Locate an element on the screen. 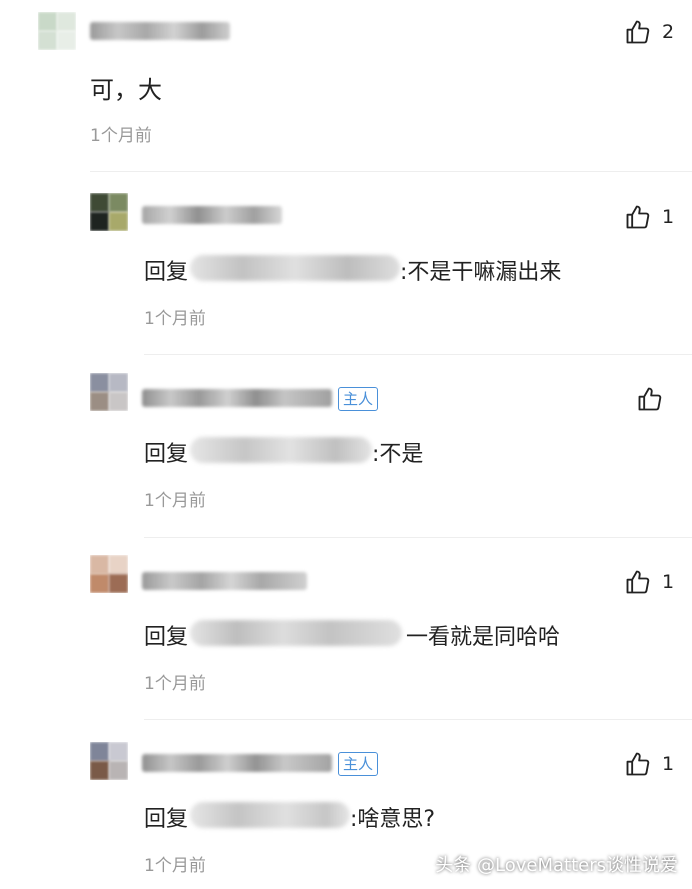  reply-text: :啥意思? is located at coordinates (393, 819).